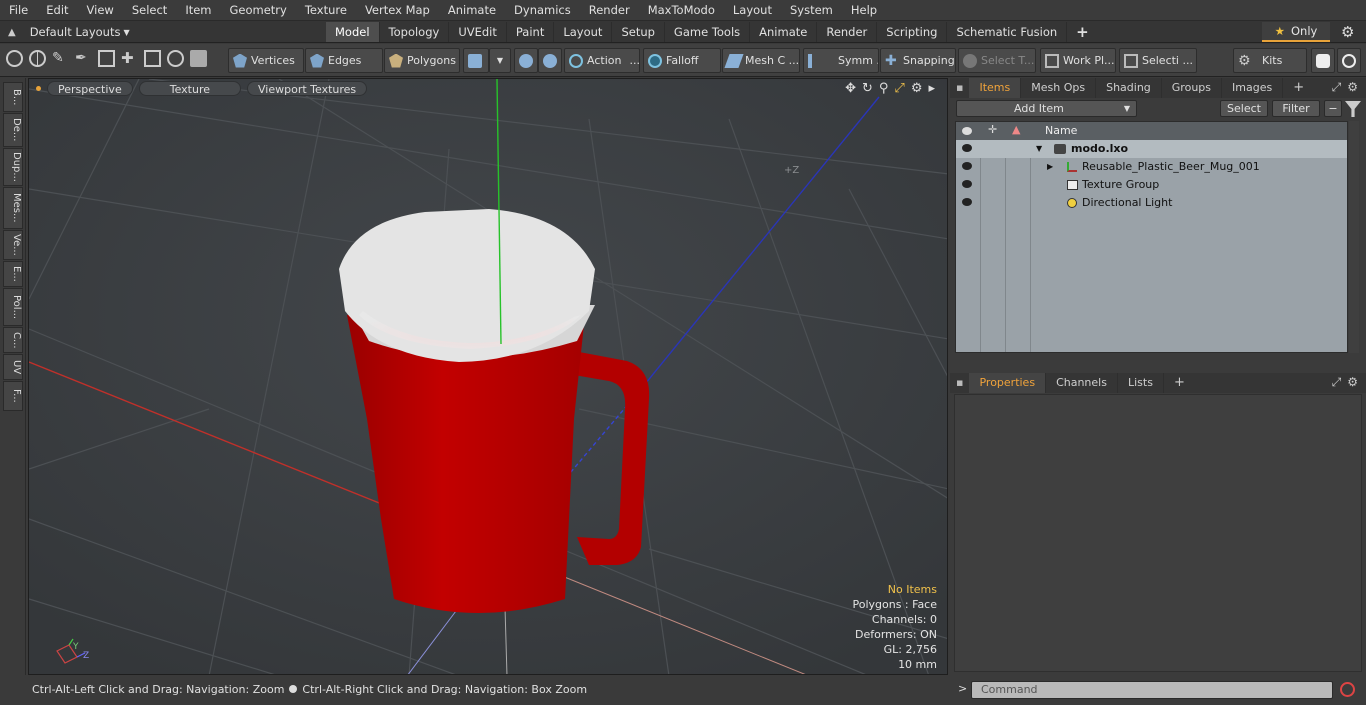 The height and width of the screenshot is (705, 1366). I want to click on tab-images: Images, so click(1253, 88).